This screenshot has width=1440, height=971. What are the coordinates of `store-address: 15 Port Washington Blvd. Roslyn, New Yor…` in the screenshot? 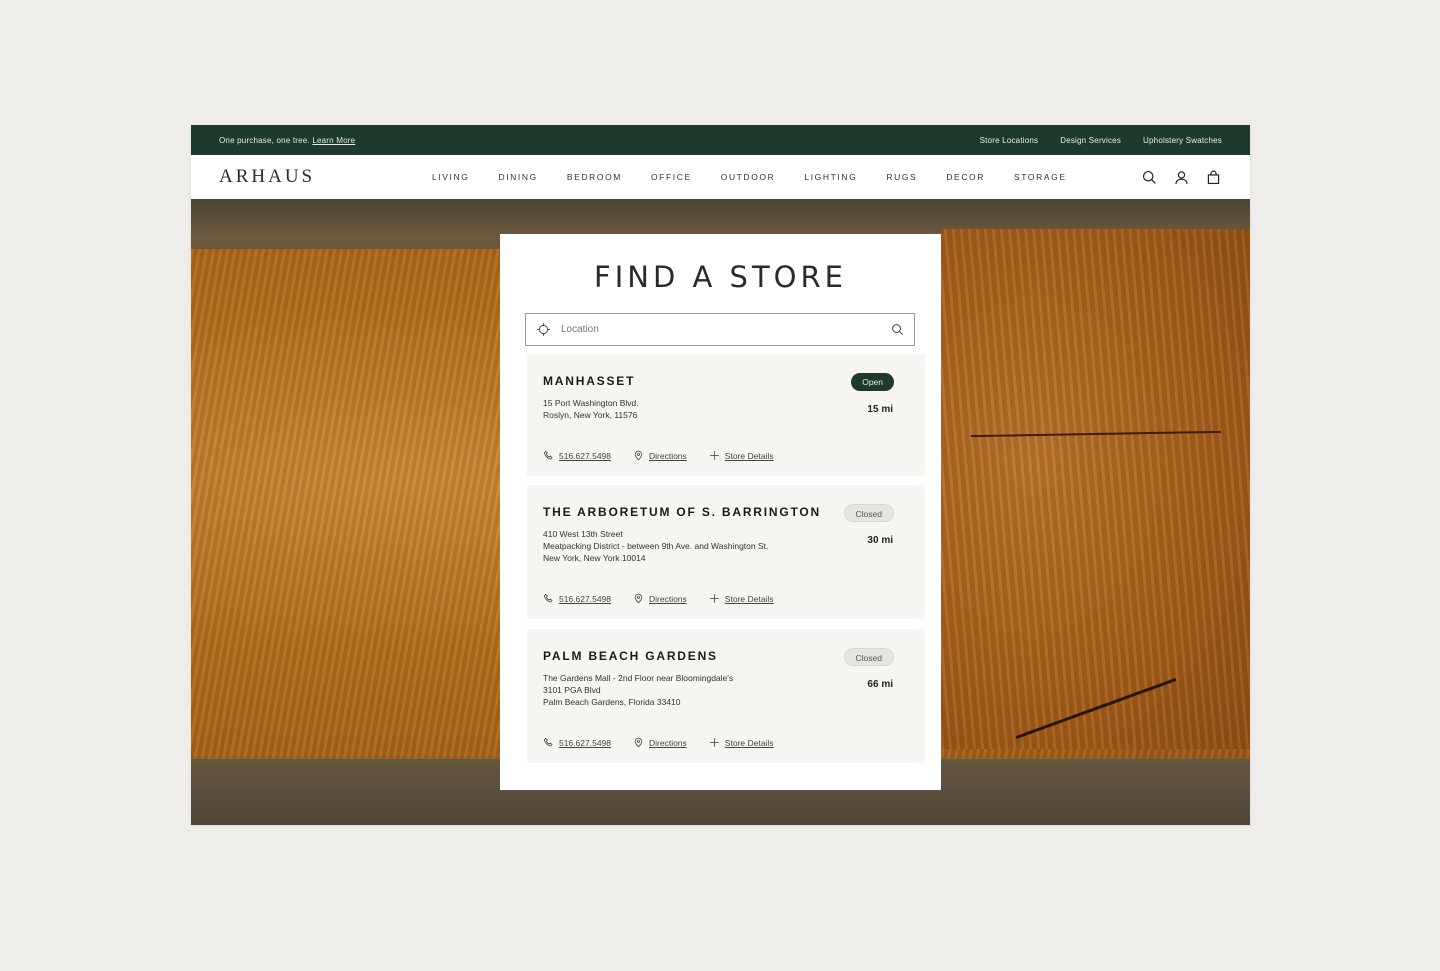 It's located at (591, 409).